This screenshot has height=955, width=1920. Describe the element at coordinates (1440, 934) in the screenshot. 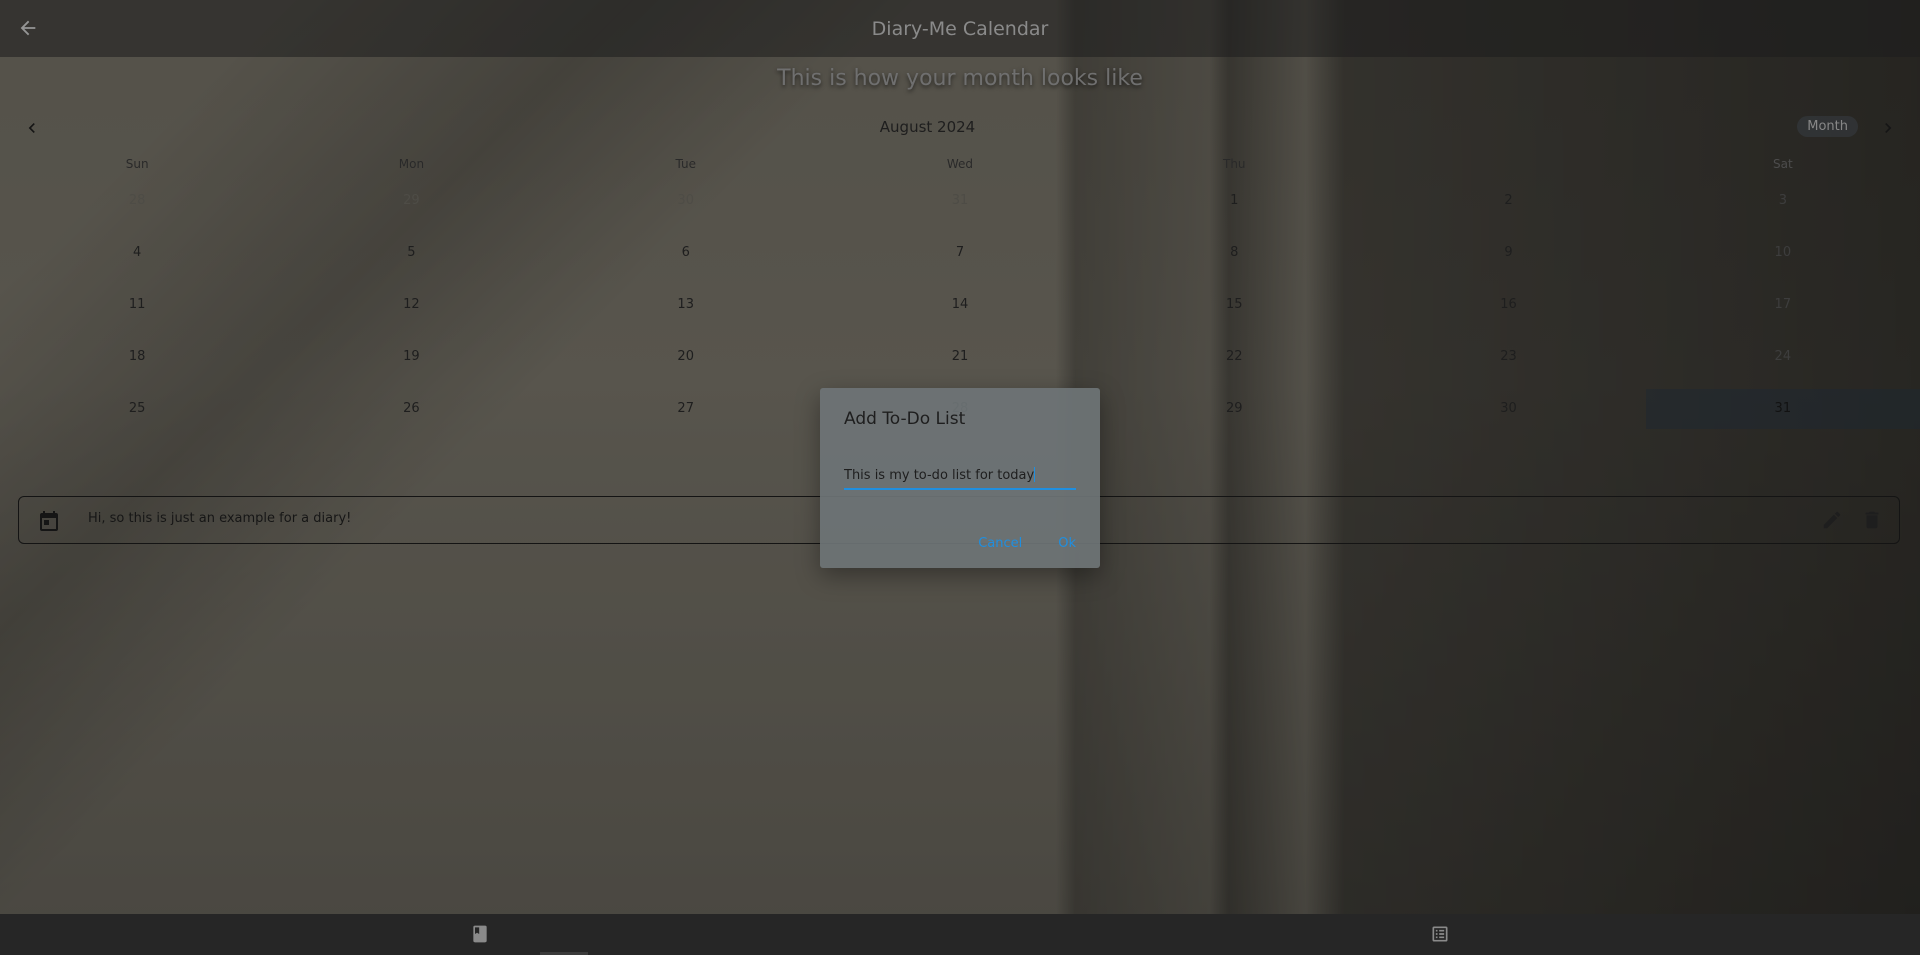

I see `list-icon` at that location.